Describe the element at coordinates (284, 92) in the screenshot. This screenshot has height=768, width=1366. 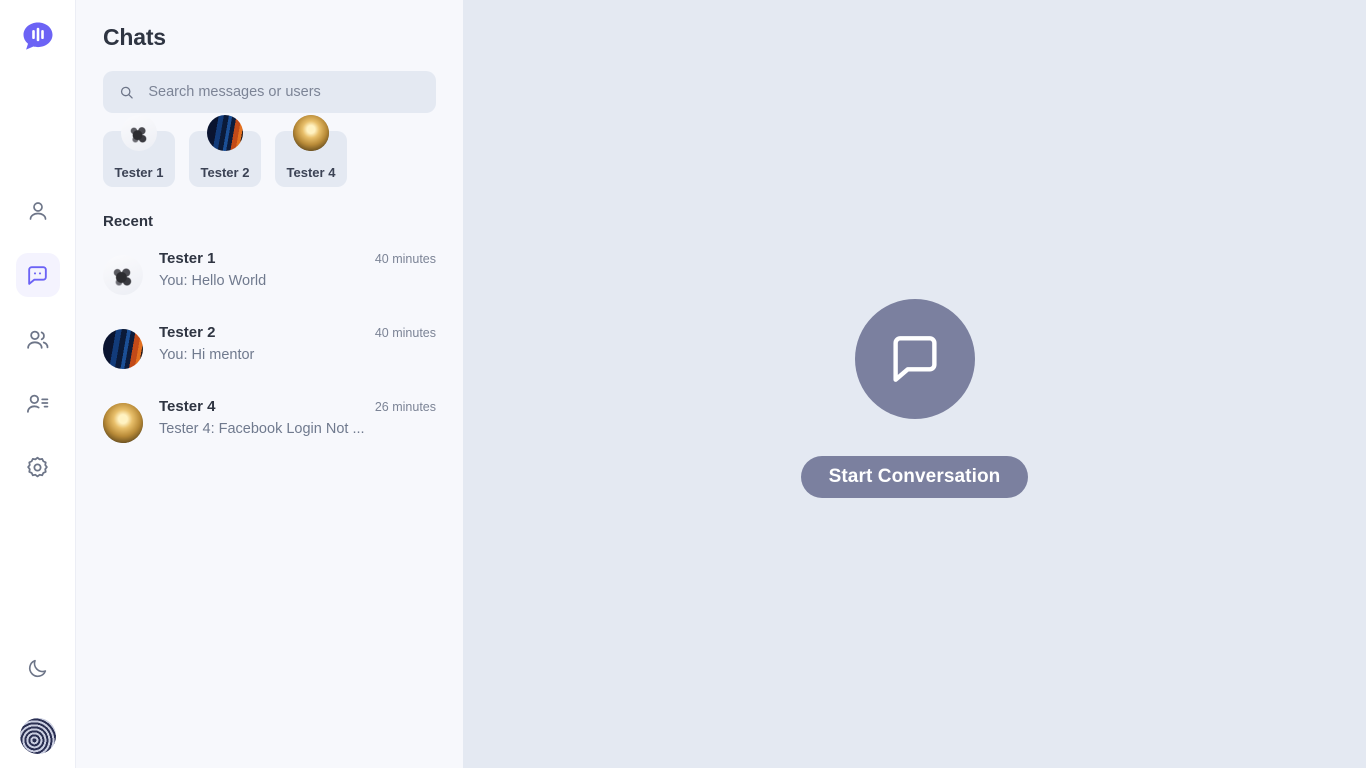
I see `search-input` at that location.